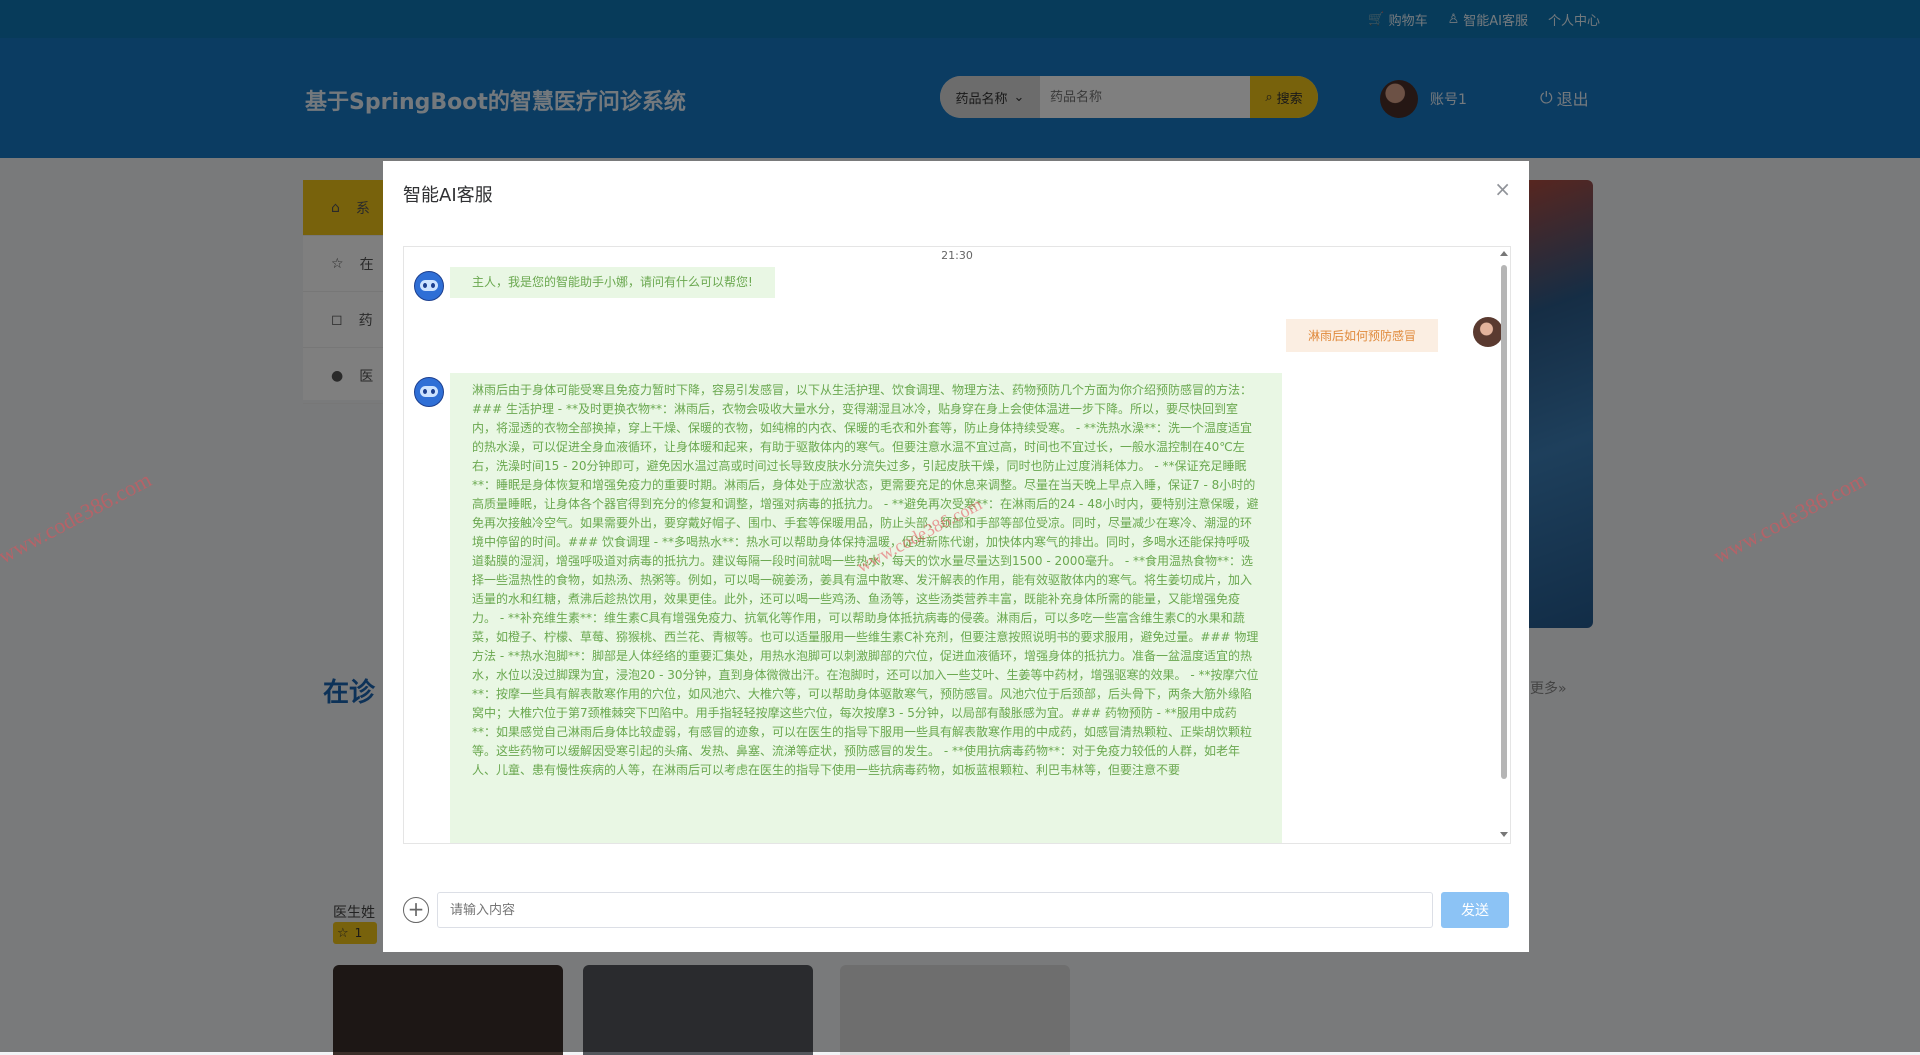 The image size is (1920, 1055). What do you see at coordinates (1488, 332) in the screenshot?
I see `user-avatar` at bounding box center [1488, 332].